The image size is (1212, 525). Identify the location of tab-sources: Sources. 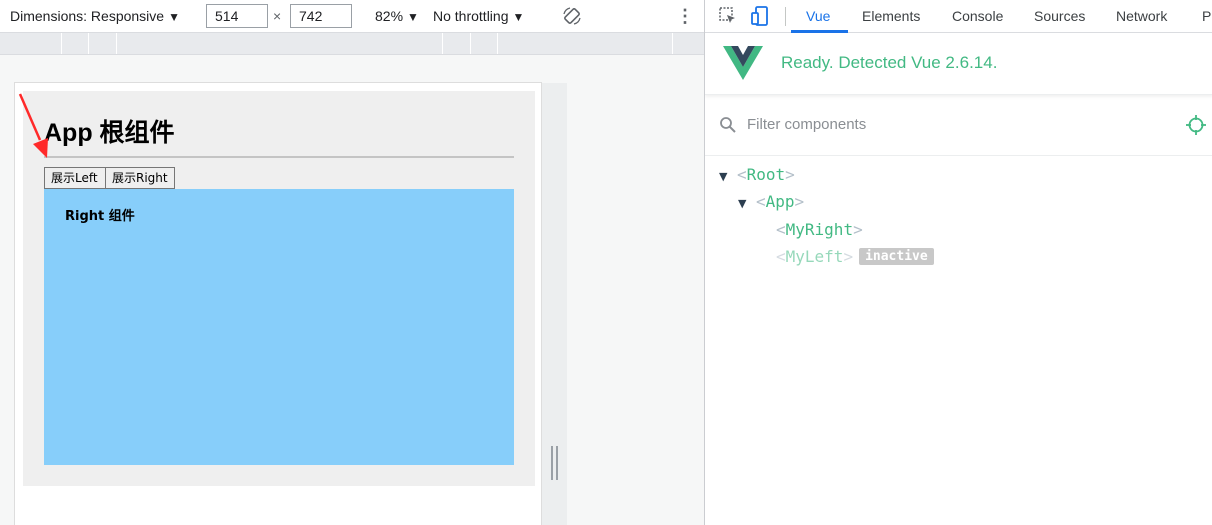
(1059, 16).